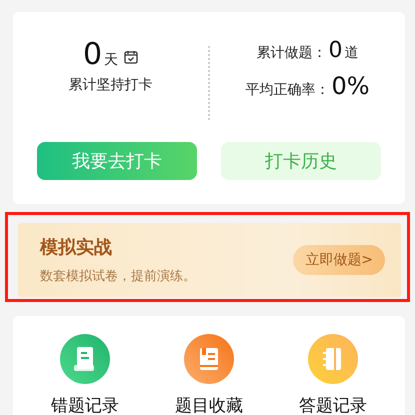 The image size is (415, 415). I want to click on notebook-icon, so click(333, 359).